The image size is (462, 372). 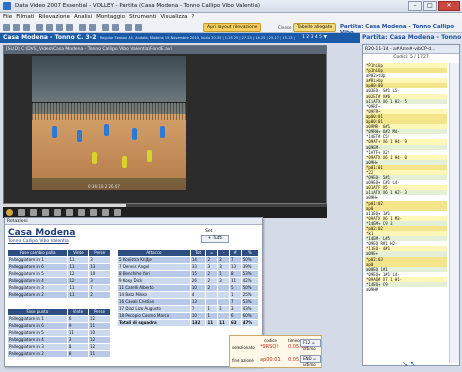 I want to click on code-count: Codici: 5 / 1727, so click(x=411, y=57).